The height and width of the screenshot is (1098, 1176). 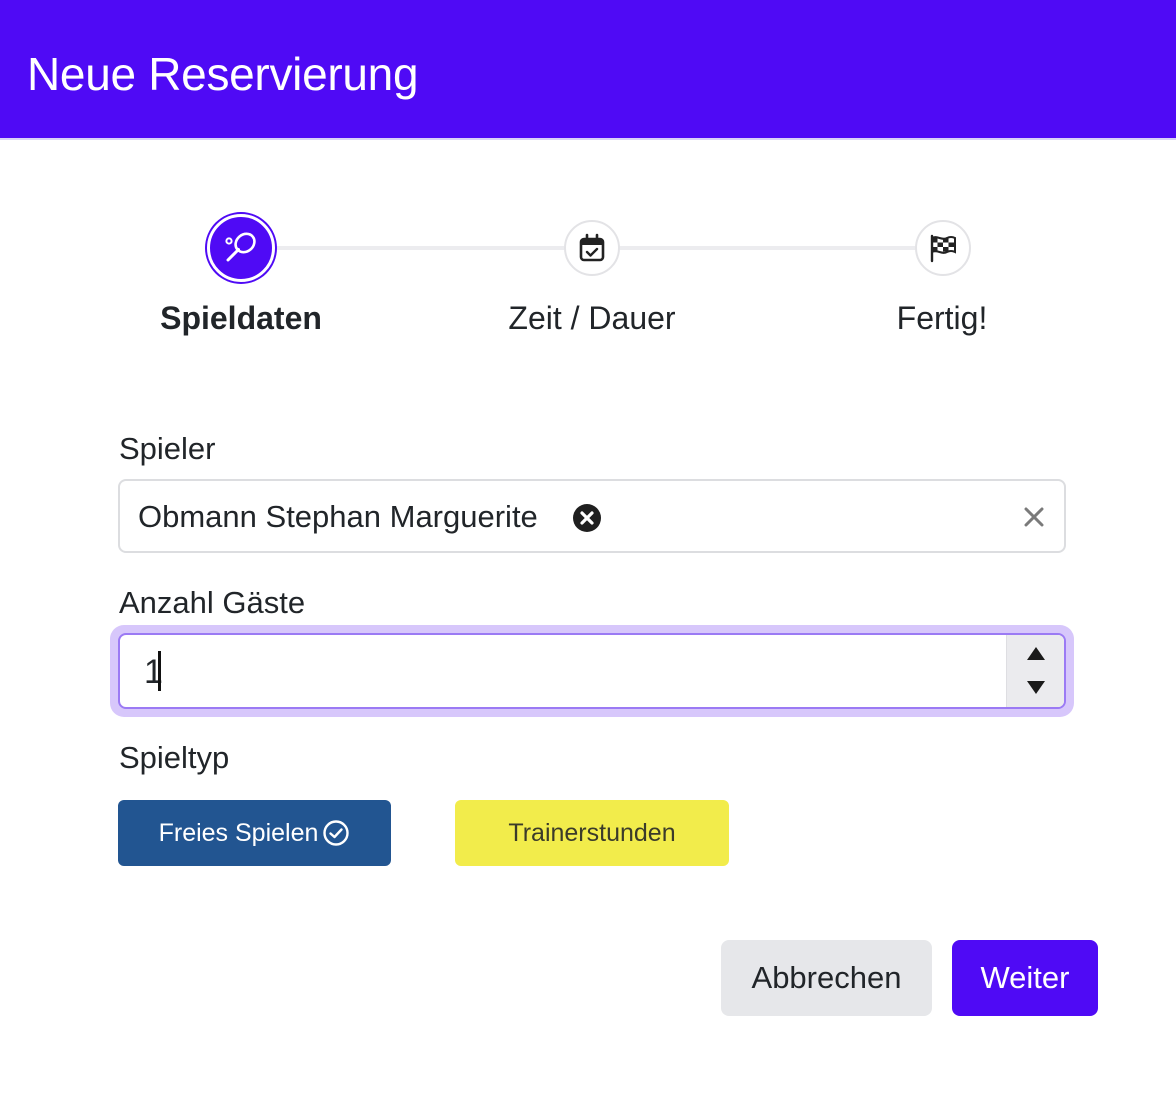 What do you see at coordinates (241, 318) in the screenshot?
I see `step-label-spieldaten: Spieldaten` at bounding box center [241, 318].